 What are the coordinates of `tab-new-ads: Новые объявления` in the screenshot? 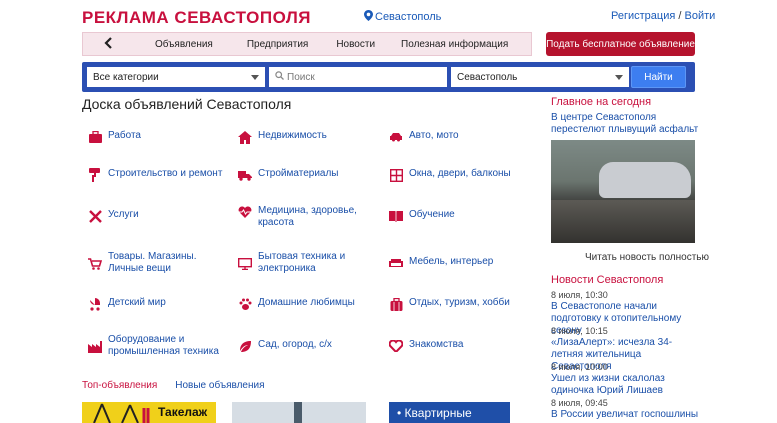 It's located at (219, 385).